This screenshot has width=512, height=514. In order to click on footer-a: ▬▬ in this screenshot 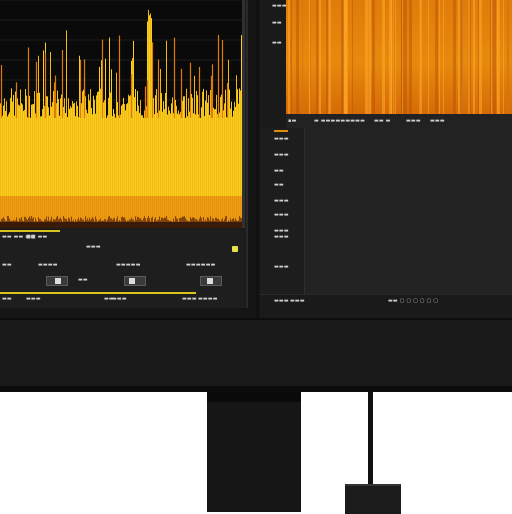, I will do `click(7, 299)`.